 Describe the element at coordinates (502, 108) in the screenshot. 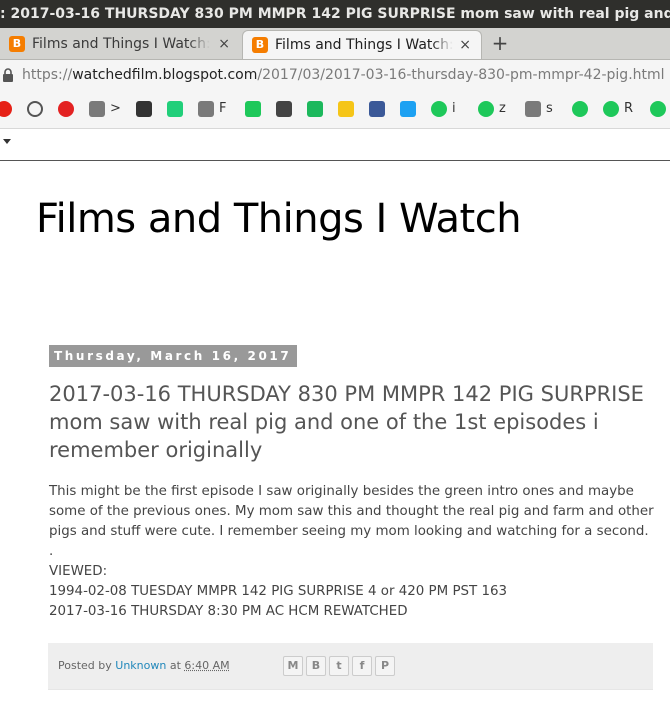

I see `bookmark-label: z` at that location.